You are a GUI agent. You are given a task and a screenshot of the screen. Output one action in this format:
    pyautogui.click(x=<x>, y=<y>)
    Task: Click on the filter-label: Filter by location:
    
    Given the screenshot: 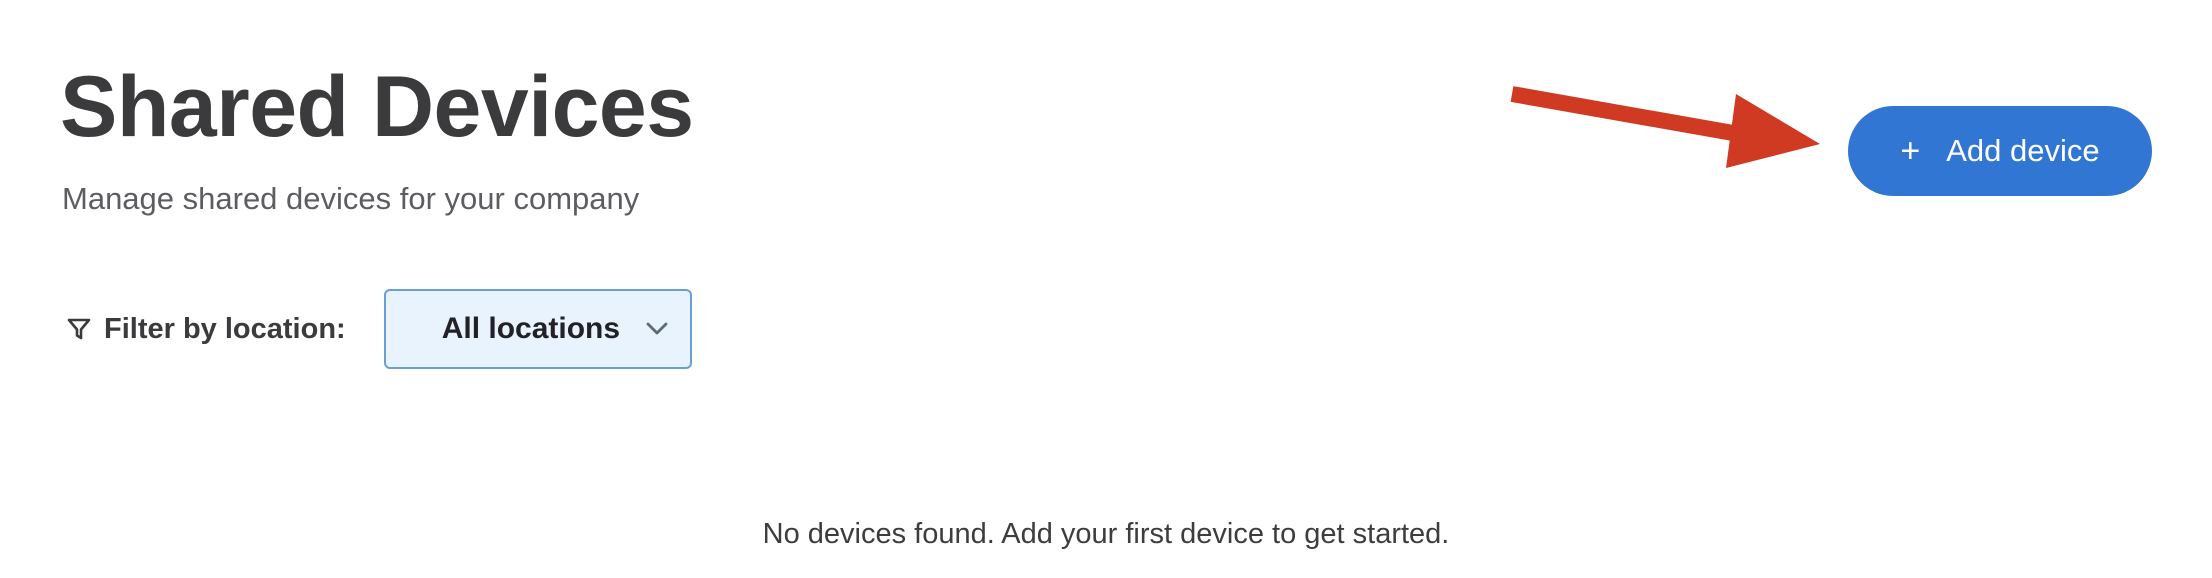 What is the action you would take?
    pyautogui.click(x=225, y=328)
    